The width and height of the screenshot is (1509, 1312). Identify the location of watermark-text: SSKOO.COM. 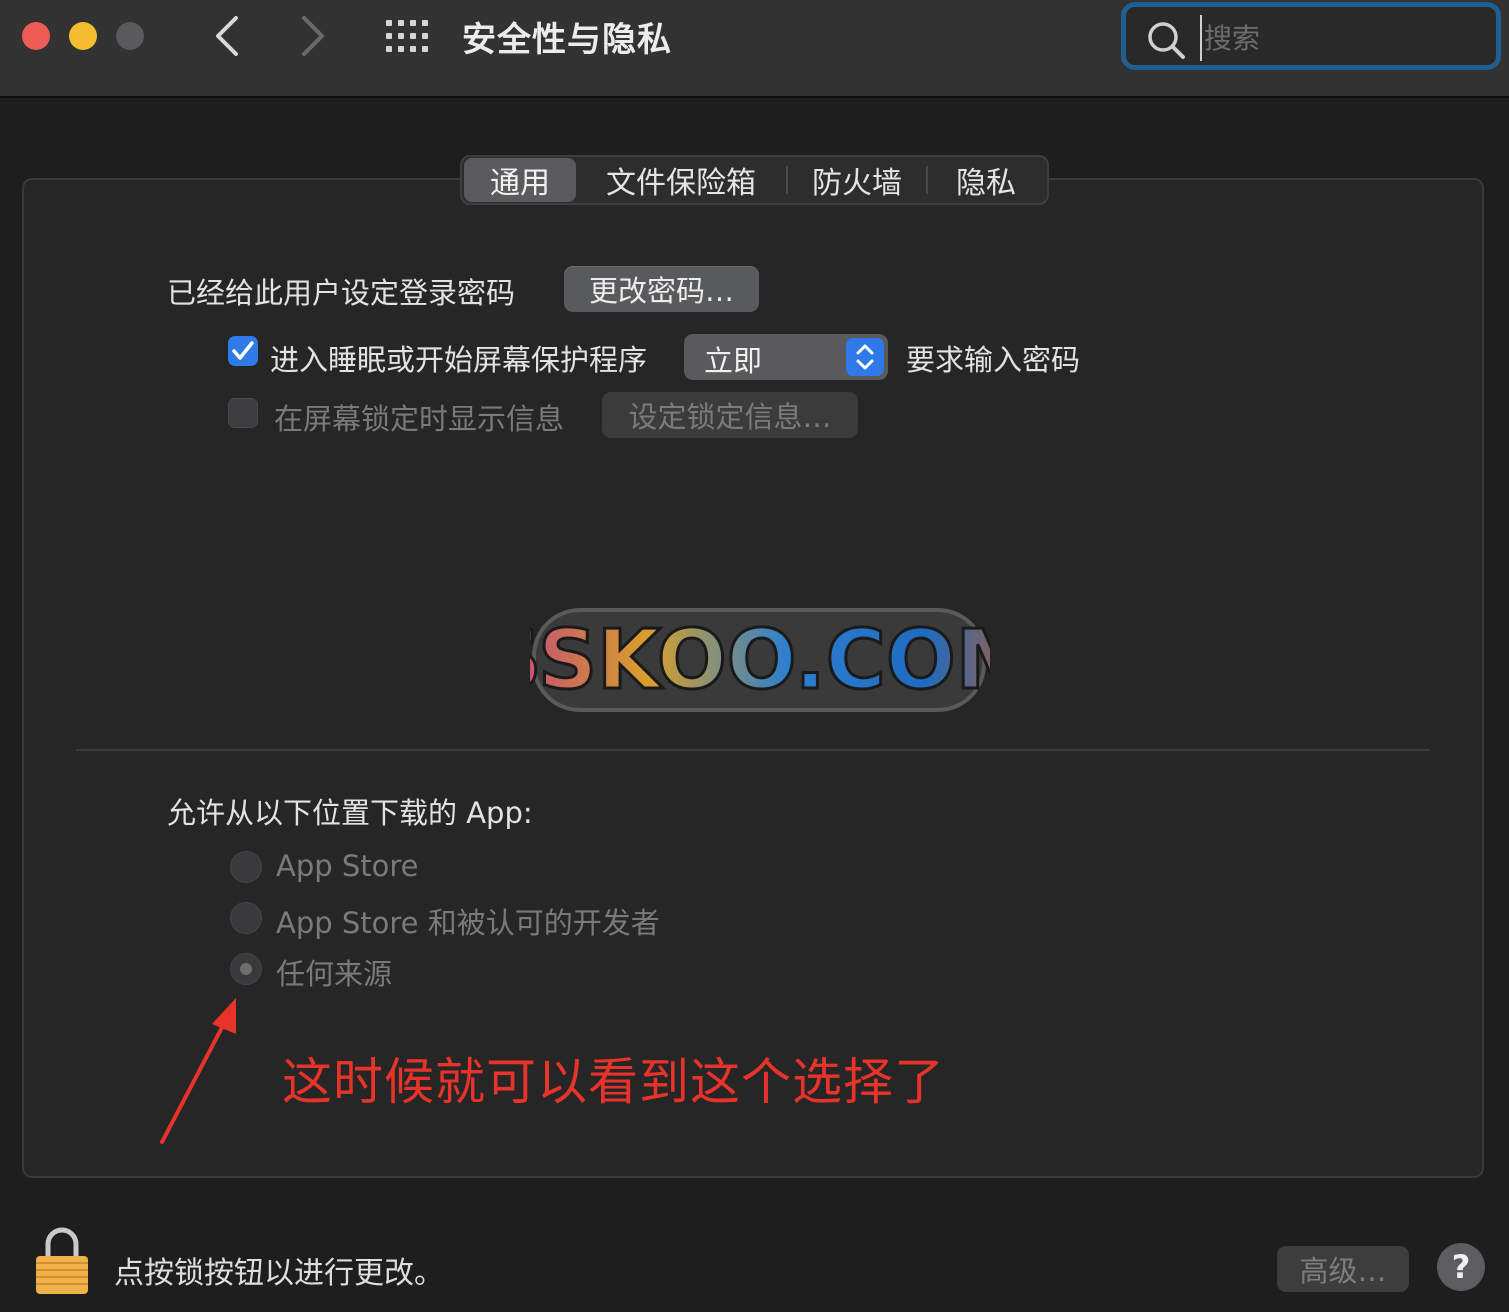
(760, 660).